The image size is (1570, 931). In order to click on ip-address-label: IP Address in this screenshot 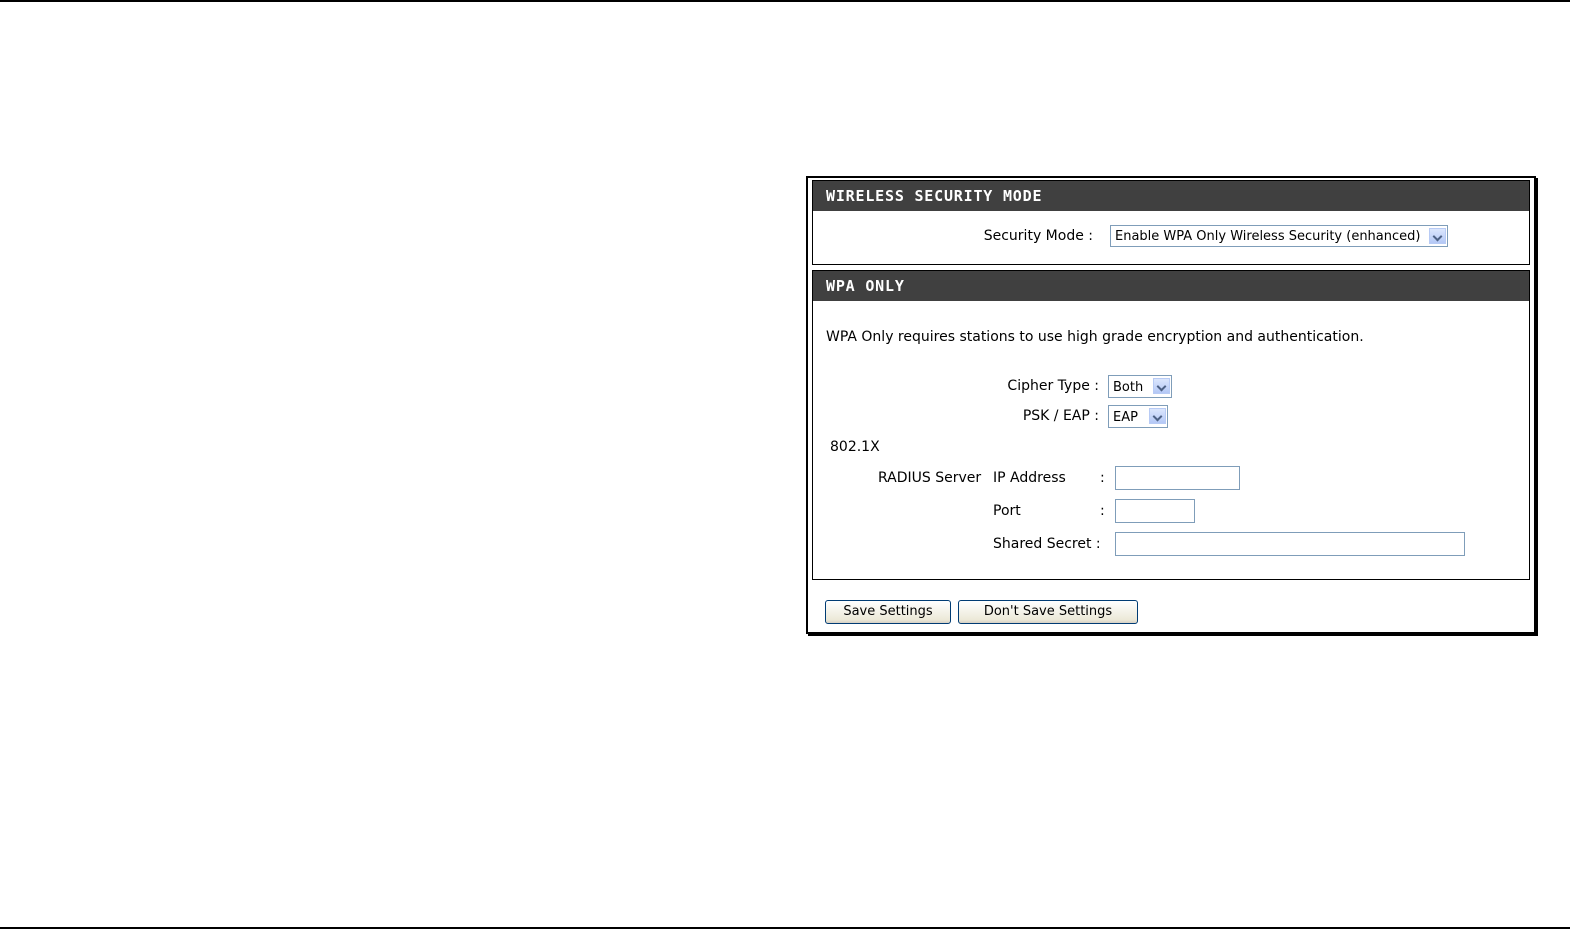, I will do `click(1029, 478)`.